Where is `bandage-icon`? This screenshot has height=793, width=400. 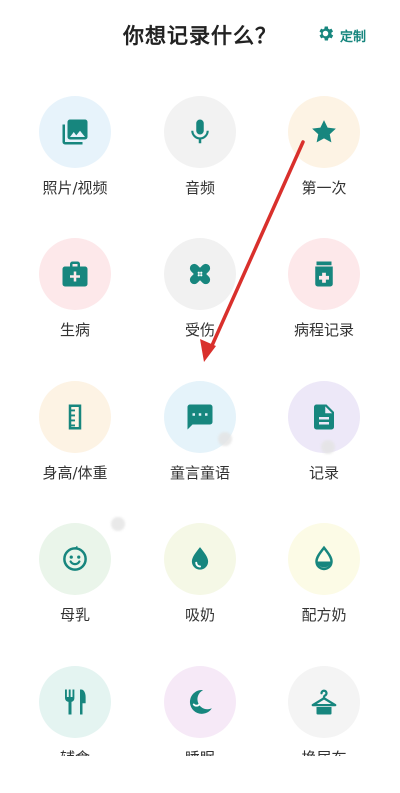 bandage-icon is located at coordinates (200, 274).